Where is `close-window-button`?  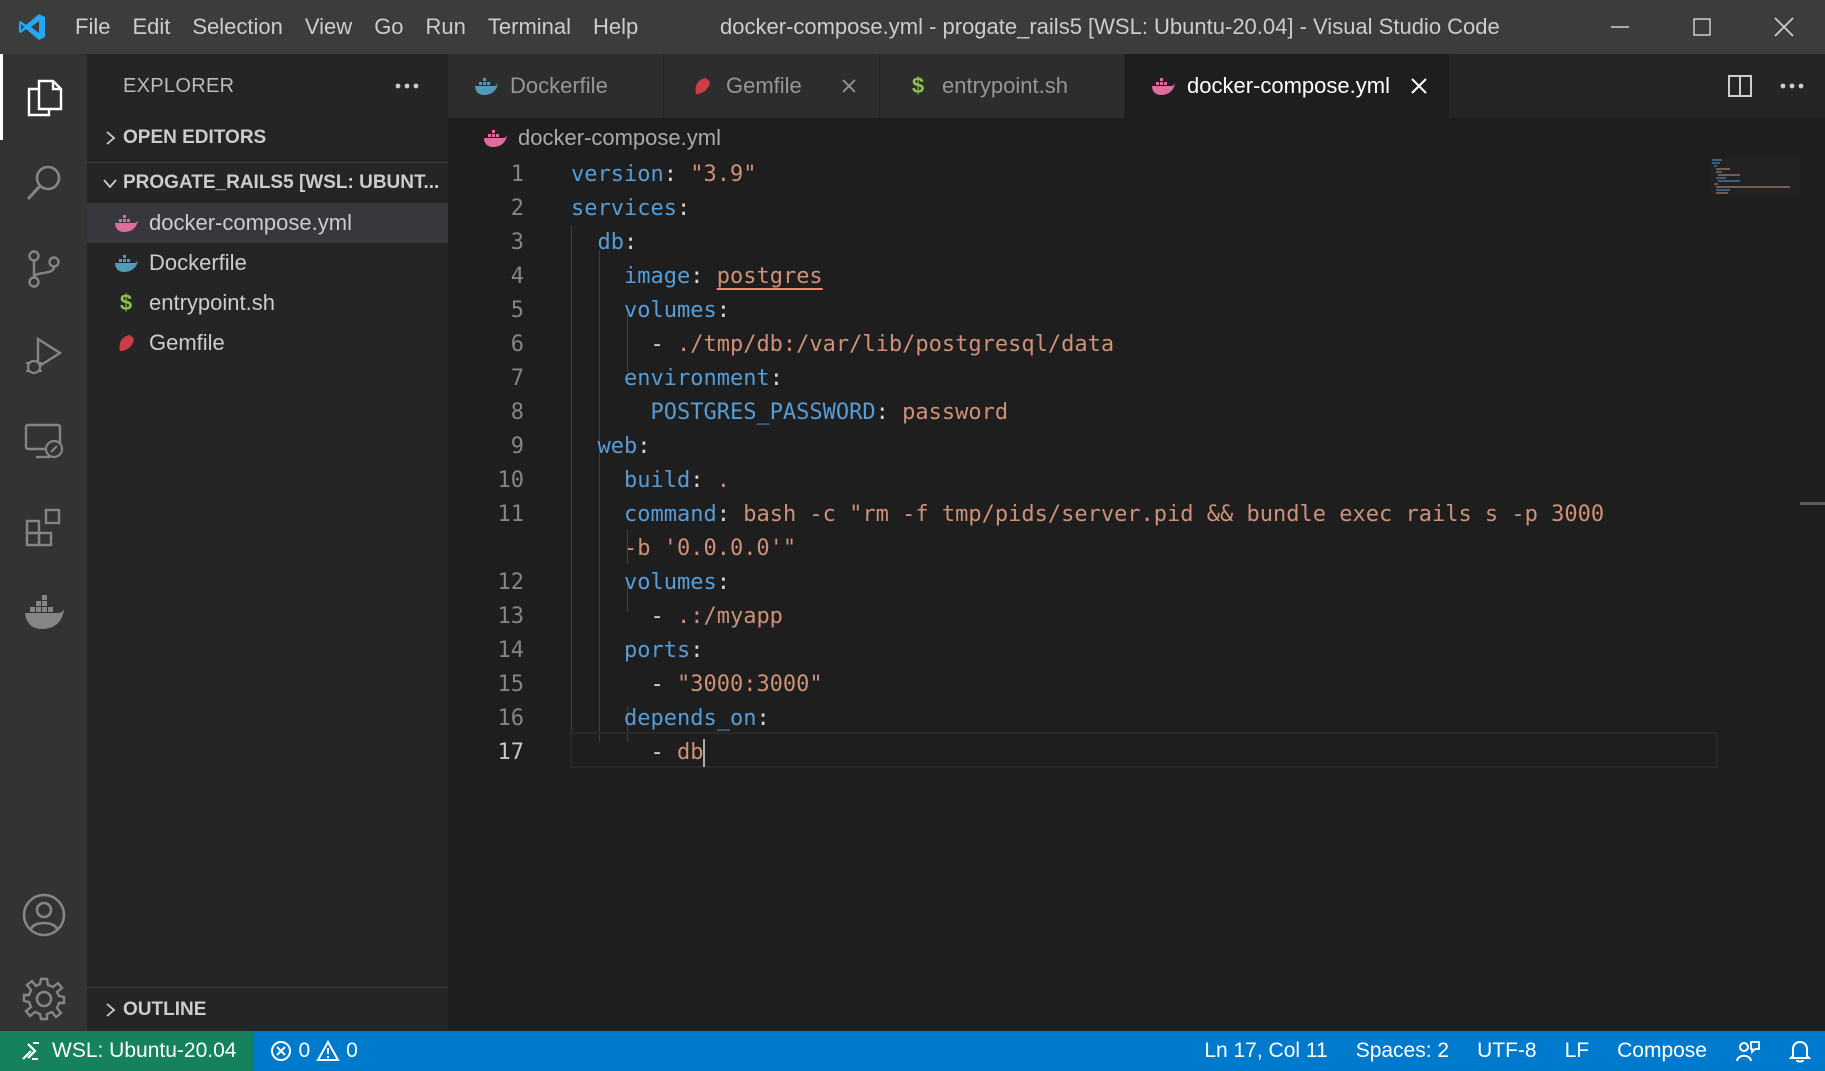 close-window-button is located at coordinates (1784, 27).